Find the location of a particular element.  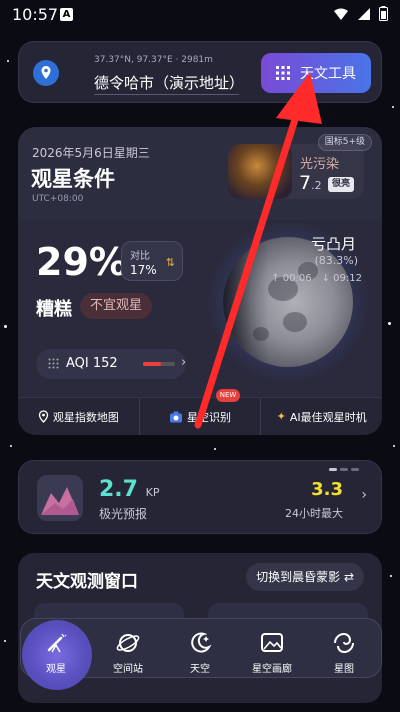

quality-label: 糟糕 is located at coordinates (54, 309).